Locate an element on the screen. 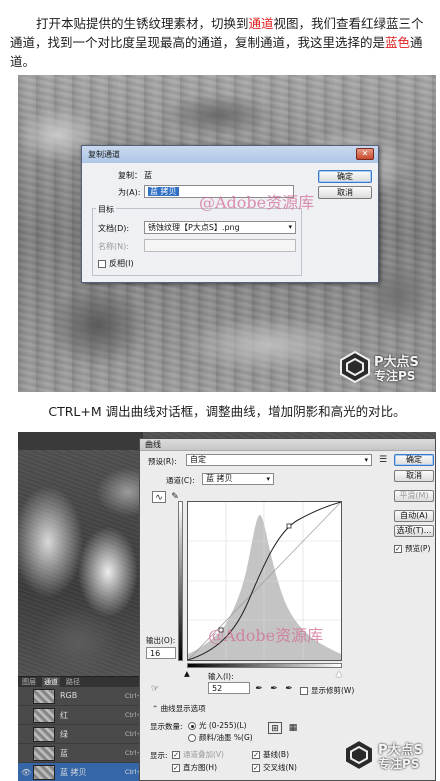 This screenshot has width=440, height=781. canvas-titlebar is located at coordinates (80, 441).